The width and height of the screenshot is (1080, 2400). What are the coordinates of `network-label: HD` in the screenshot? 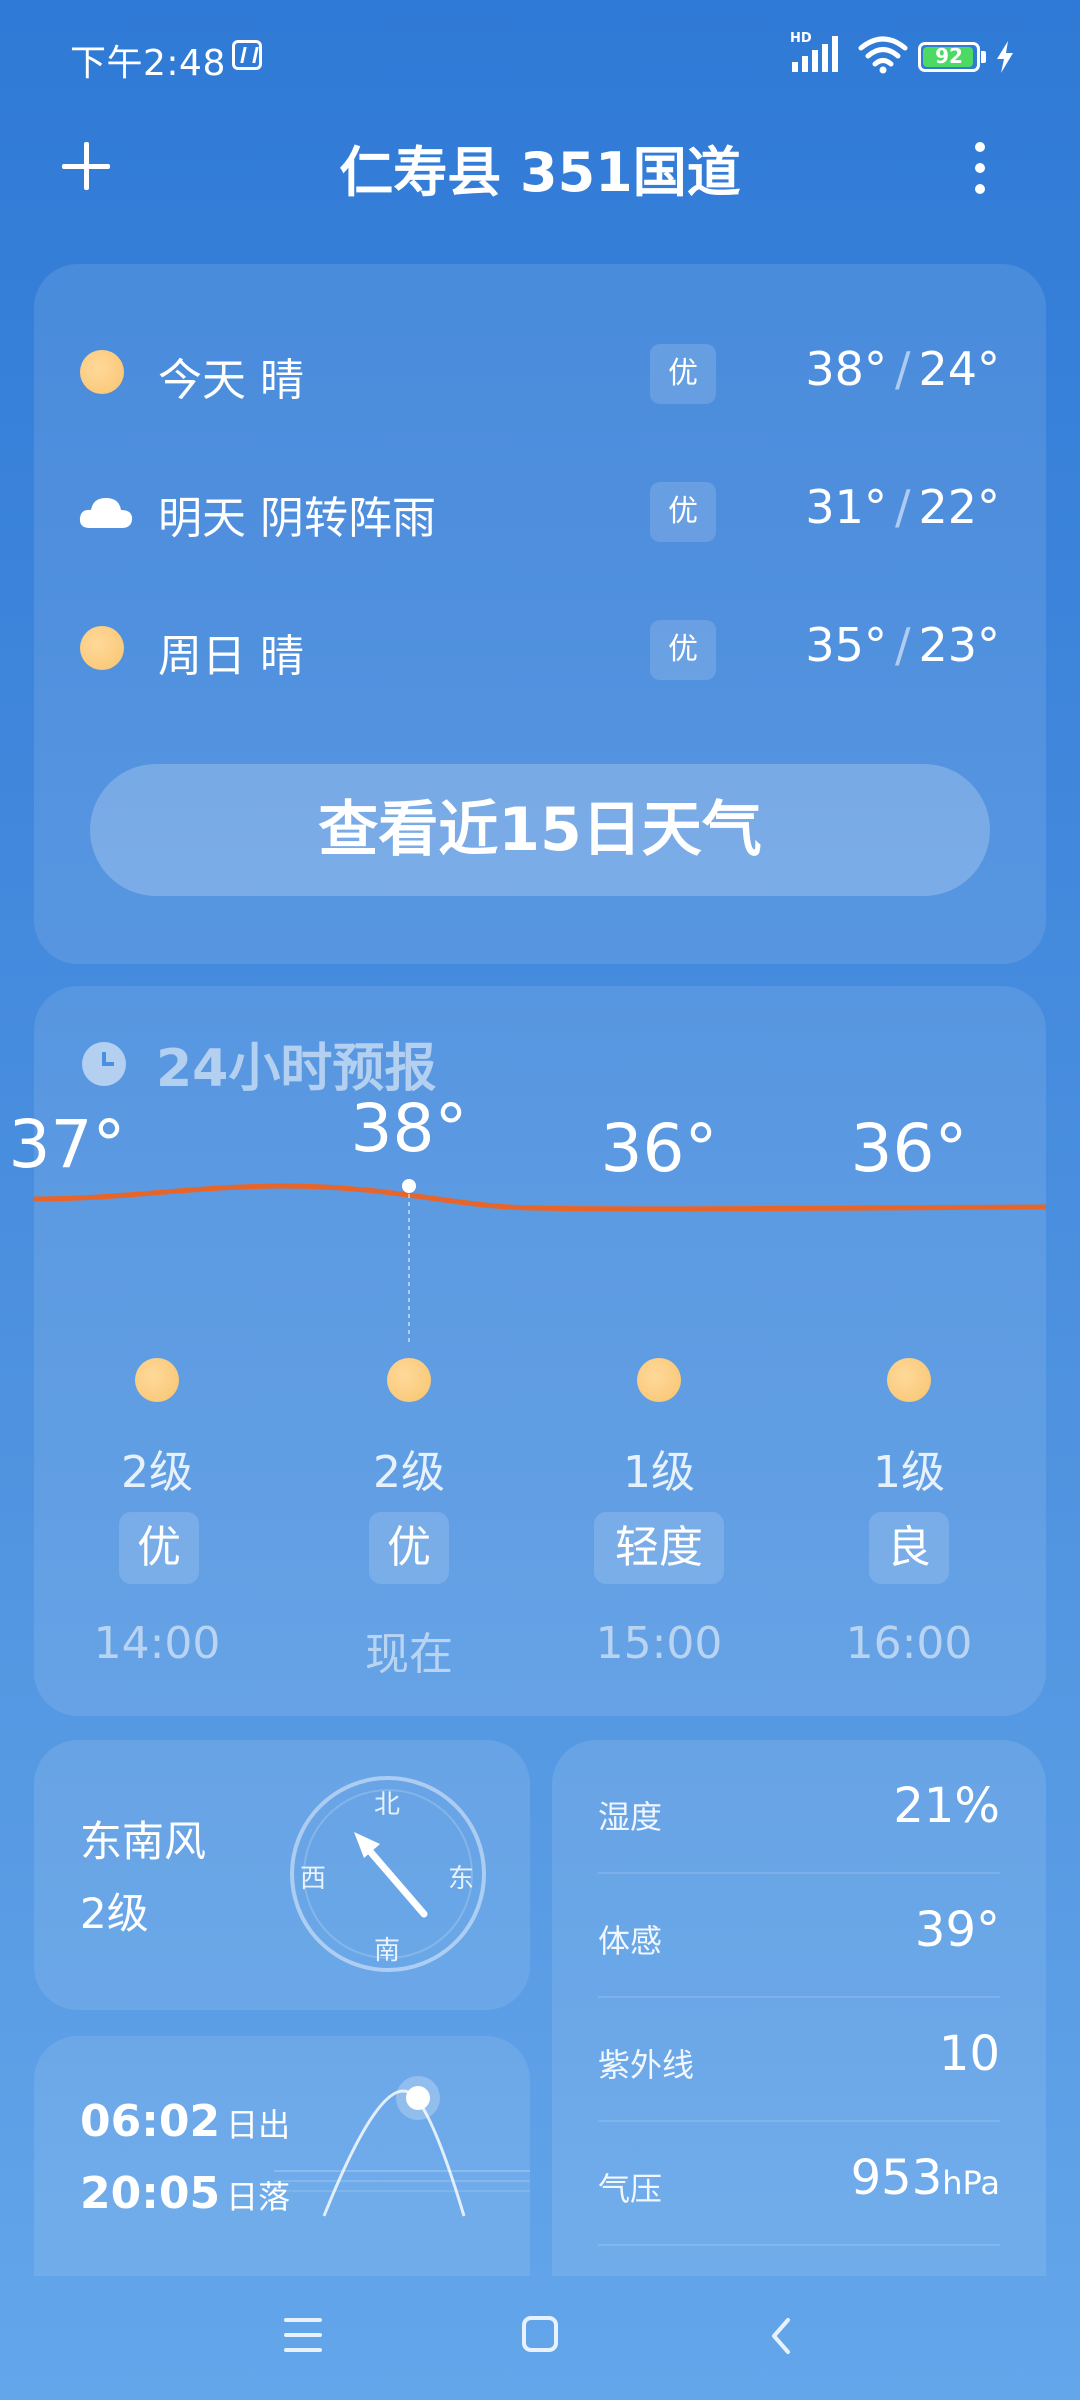 It's located at (801, 38).